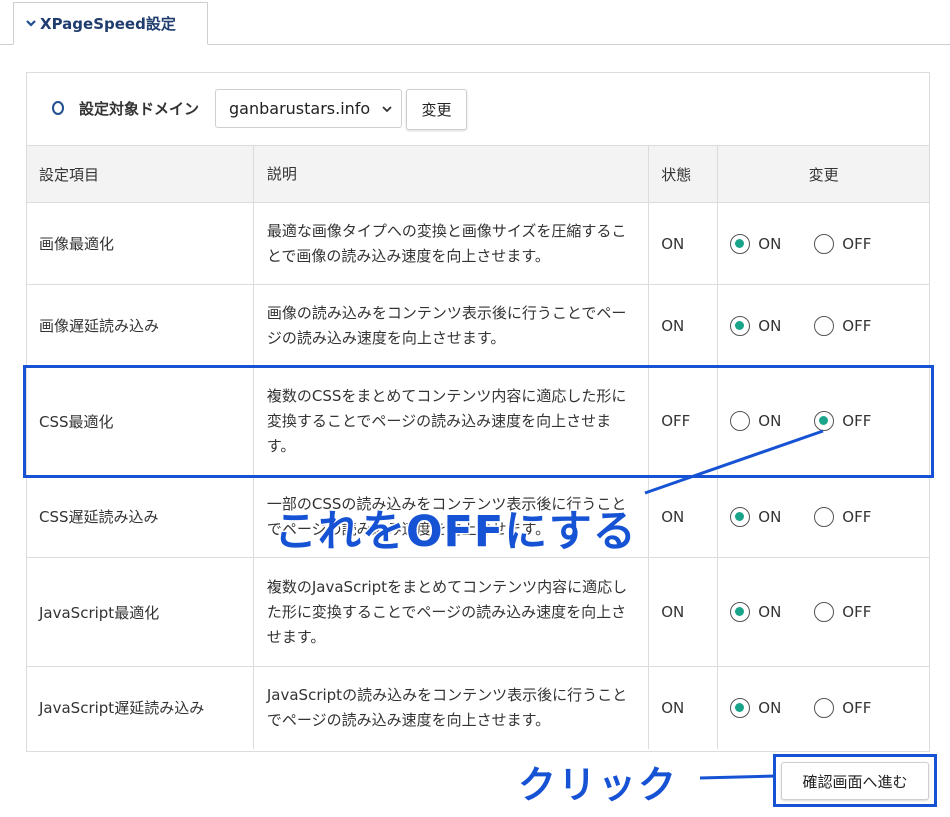  I want to click on highlight-box-css-optimize, so click(478, 421).